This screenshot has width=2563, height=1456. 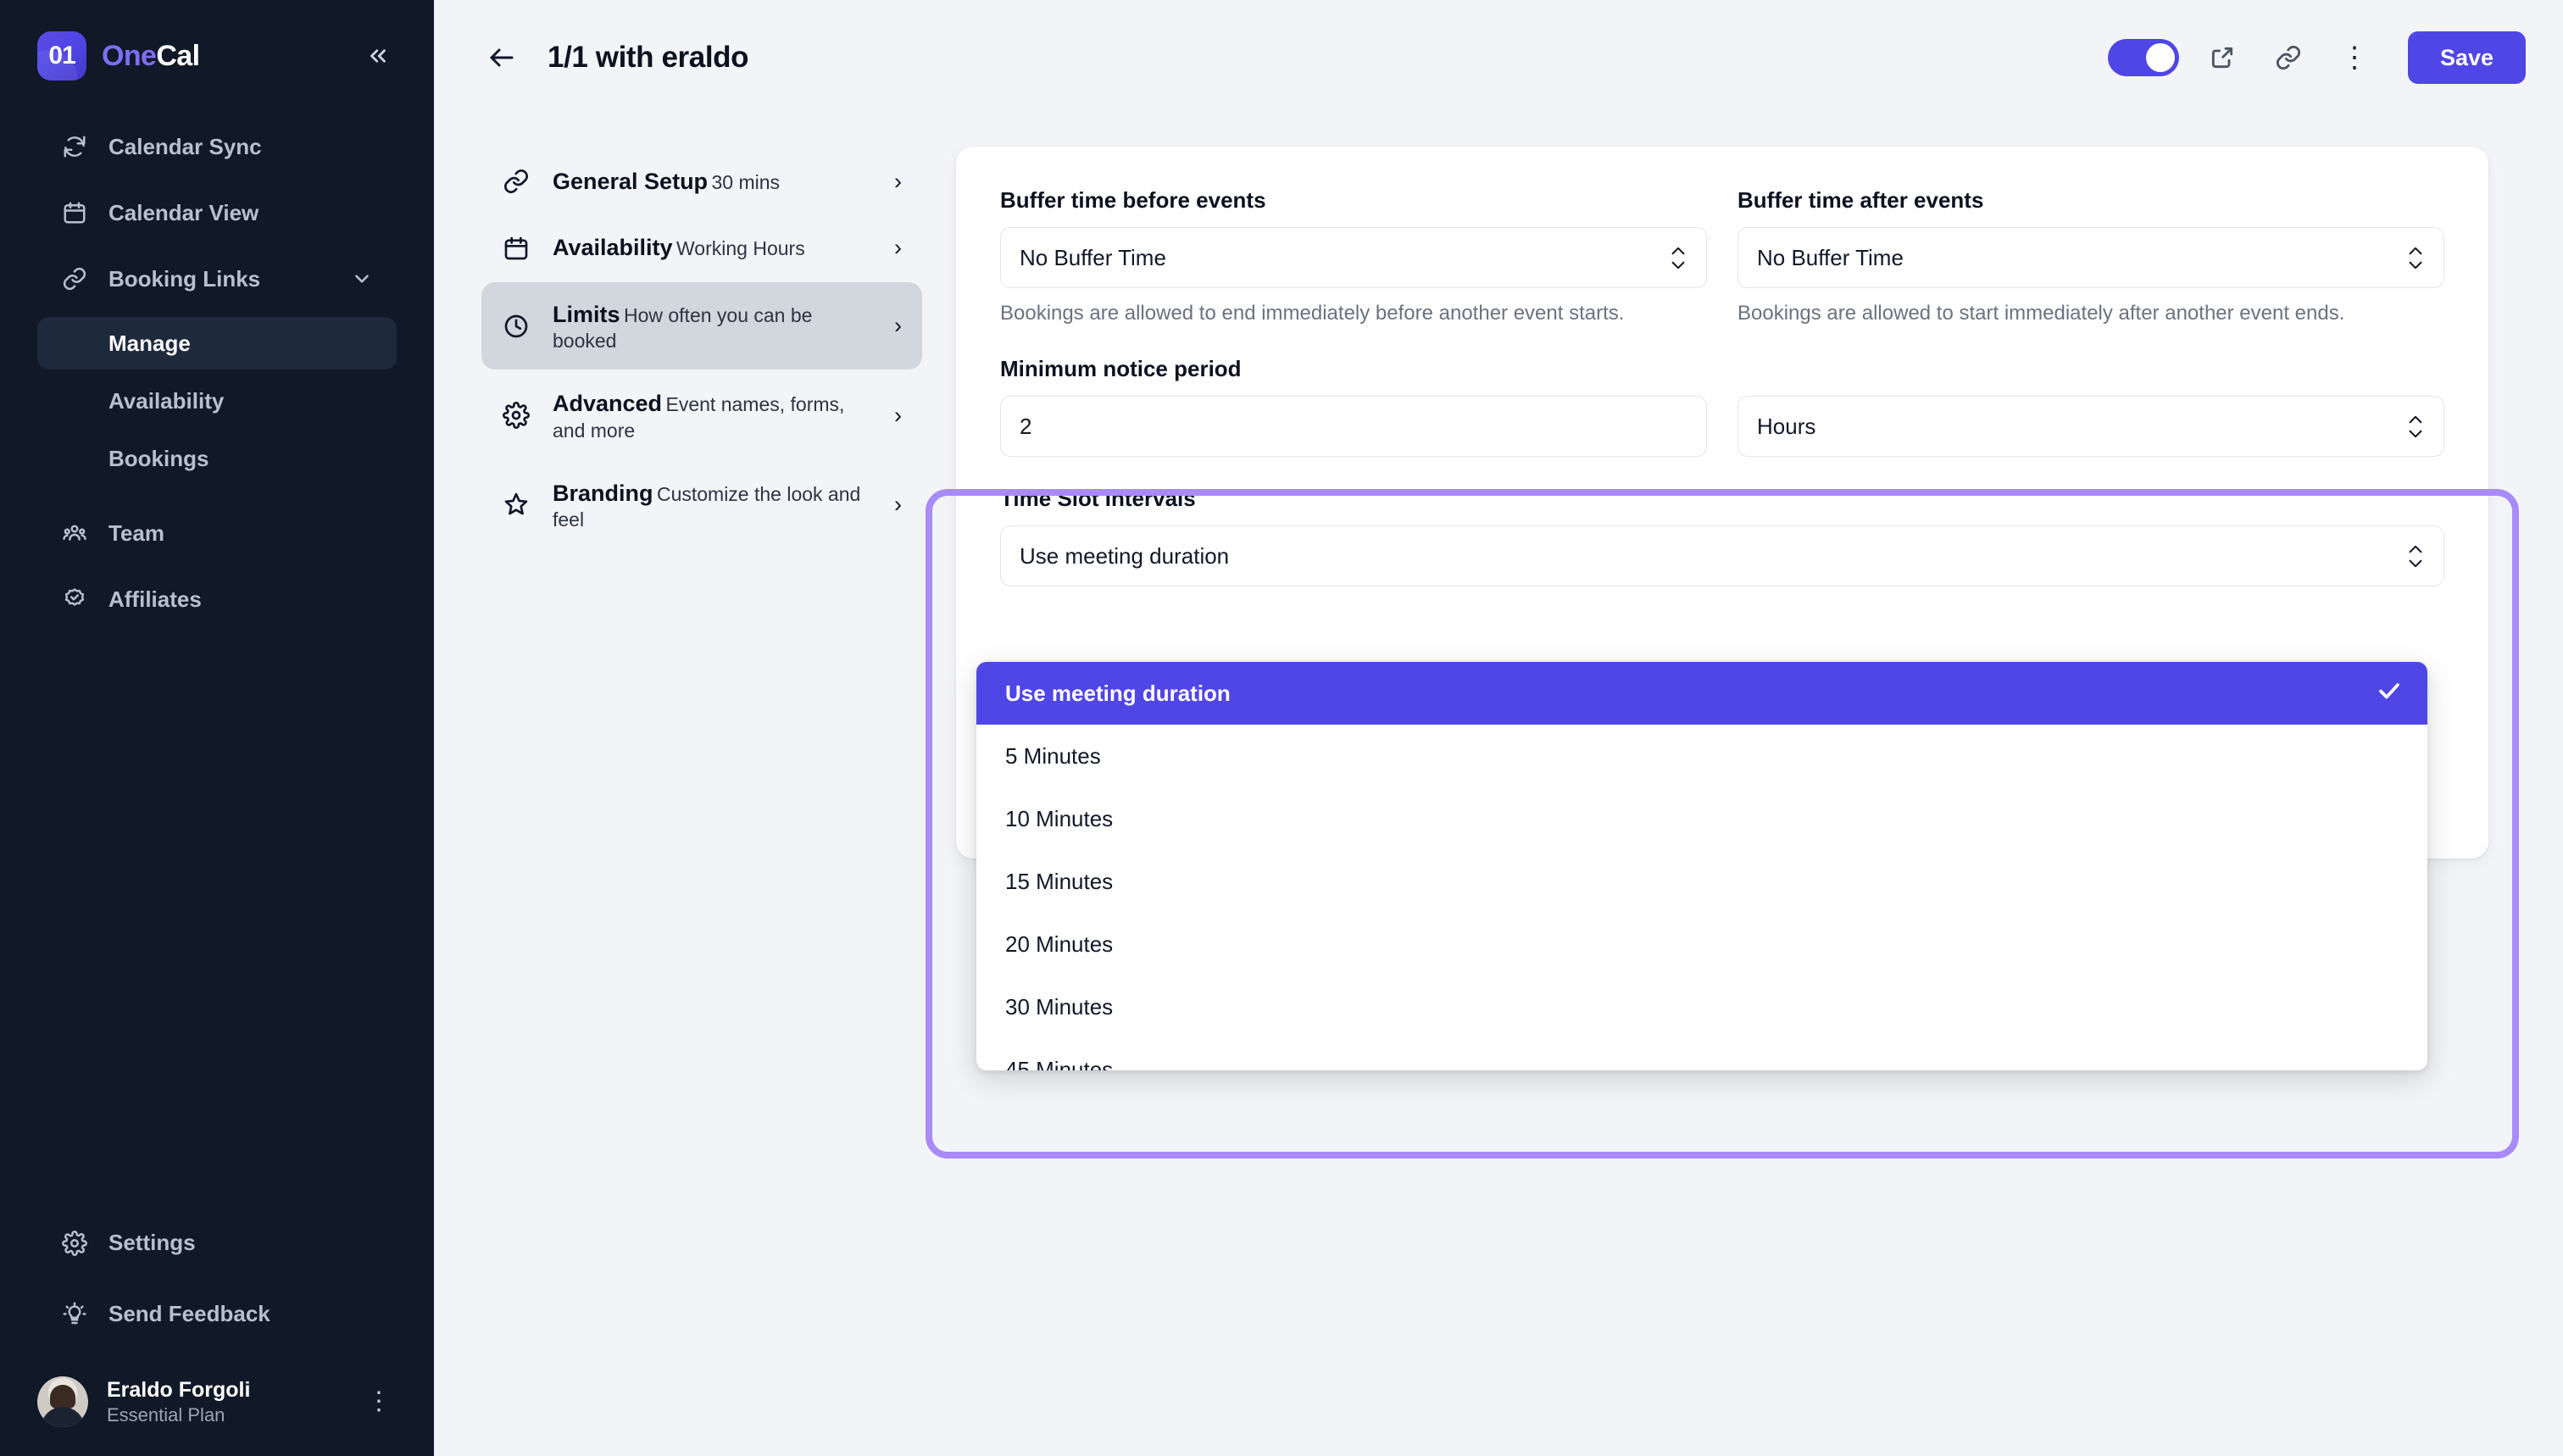 What do you see at coordinates (608, 404) in the screenshot?
I see `settings-nav-title: Advanced` at bounding box center [608, 404].